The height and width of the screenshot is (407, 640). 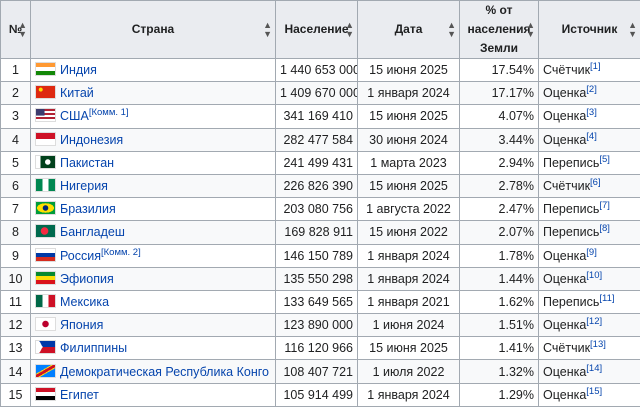 I want to click on country-link: Эфиопия, so click(x=87, y=279).